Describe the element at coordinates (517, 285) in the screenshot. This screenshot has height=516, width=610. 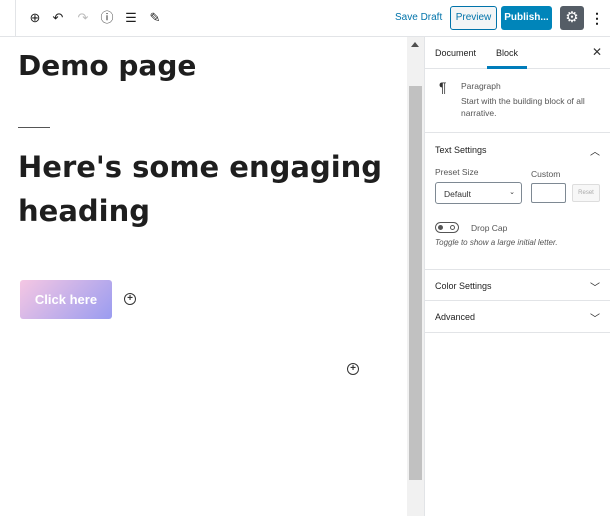
I see `color-settings-panel: Color Settings ﹀` at that location.